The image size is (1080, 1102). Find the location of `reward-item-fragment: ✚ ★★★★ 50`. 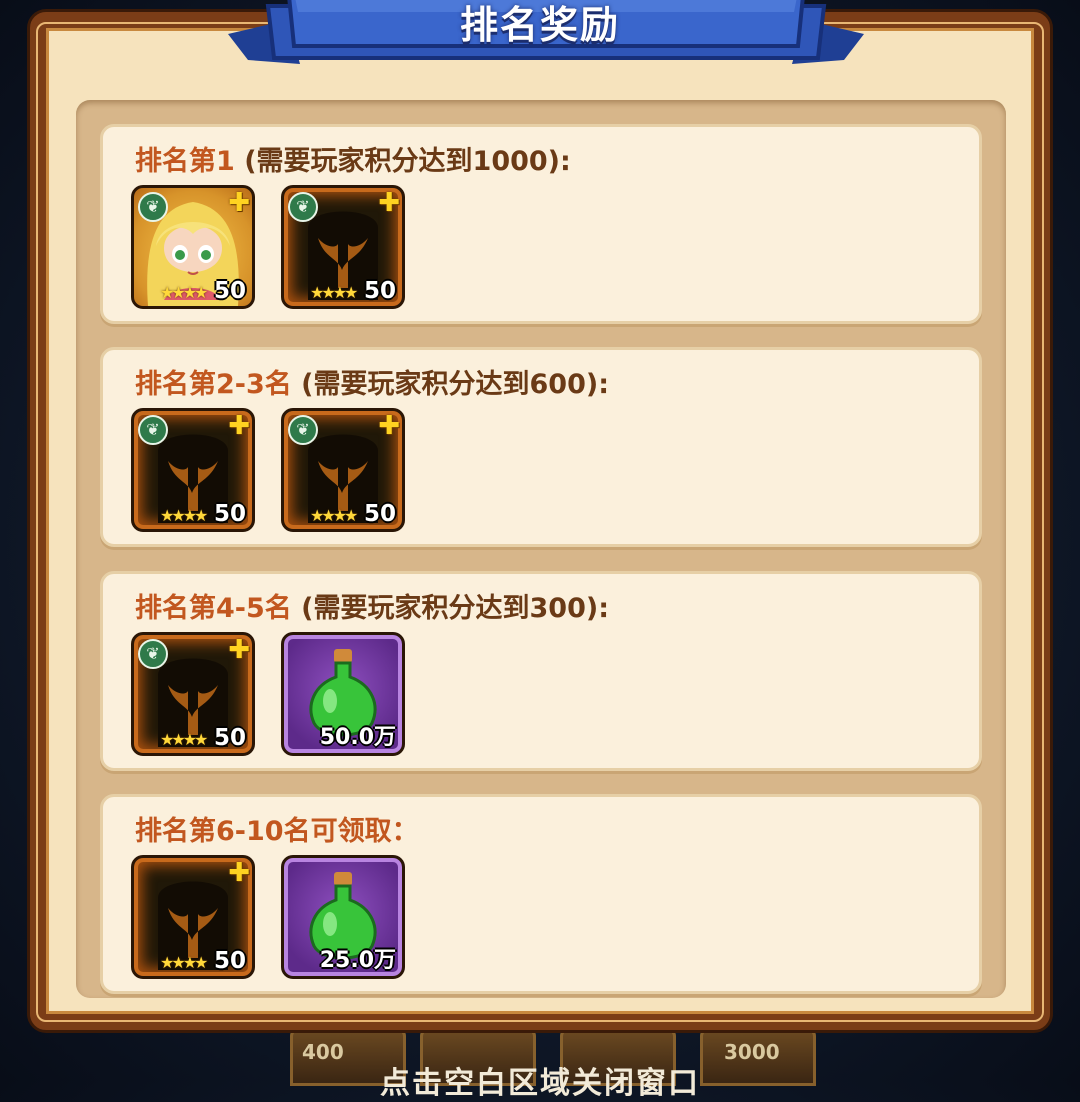

reward-item-fragment: ✚ ★★★★ 50 is located at coordinates (193, 917).